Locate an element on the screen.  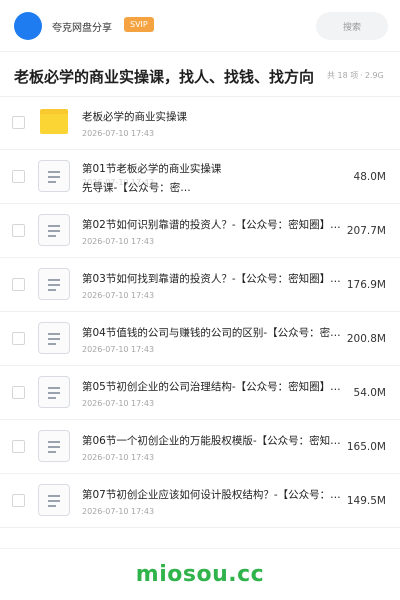
item-count: 共 18 项 is located at coordinates (343, 75).